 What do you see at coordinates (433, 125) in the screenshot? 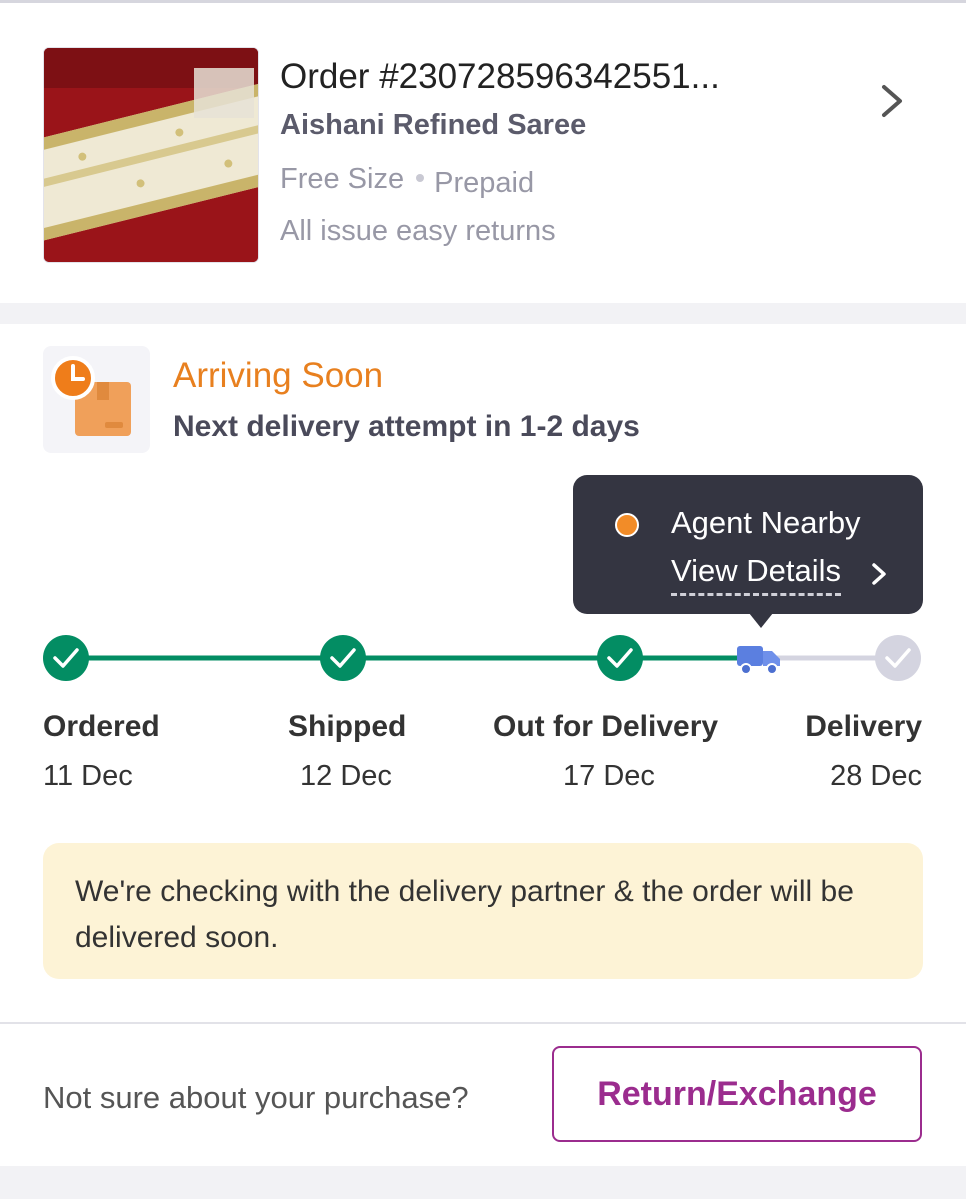
I see `product-name: Aishani Refined Saree` at bounding box center [433, 125].